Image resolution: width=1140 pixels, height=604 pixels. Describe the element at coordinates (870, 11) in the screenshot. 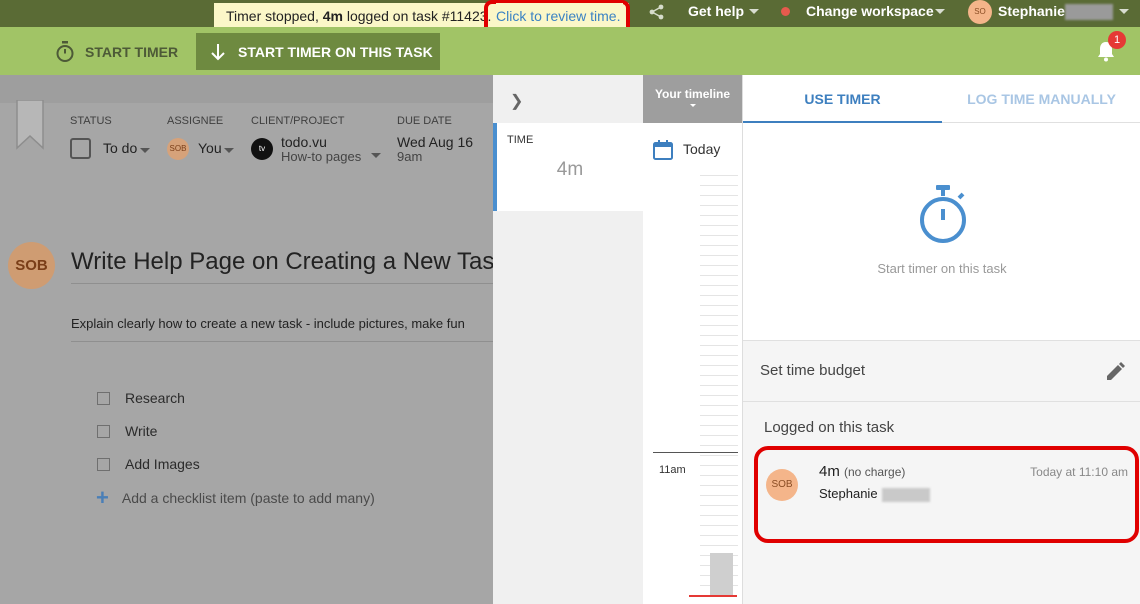

I see `change-workspace-menu: Change workspace` at that location.